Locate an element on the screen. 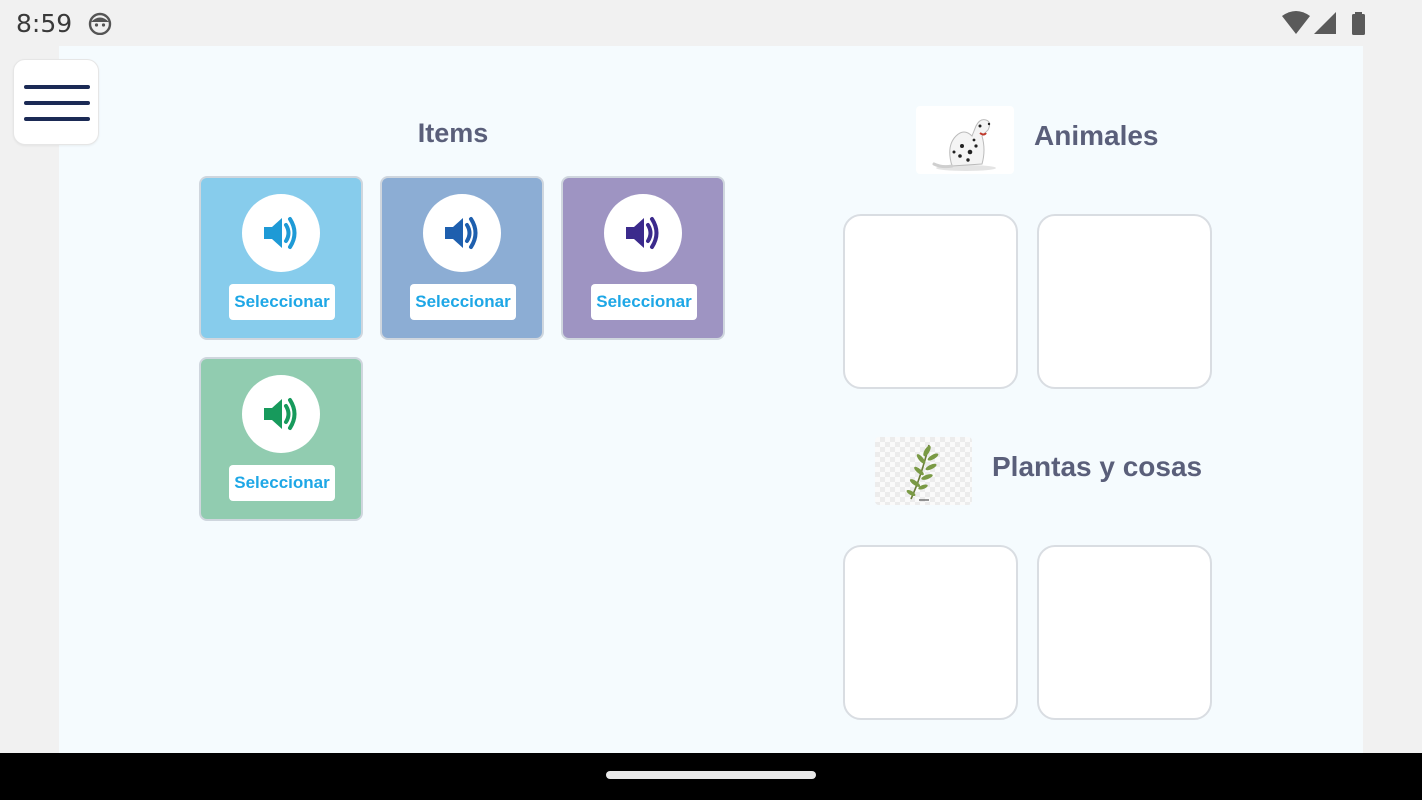 This screenshot has height=800, width=1422. items-title: Items is located at coordinates (453, 133).